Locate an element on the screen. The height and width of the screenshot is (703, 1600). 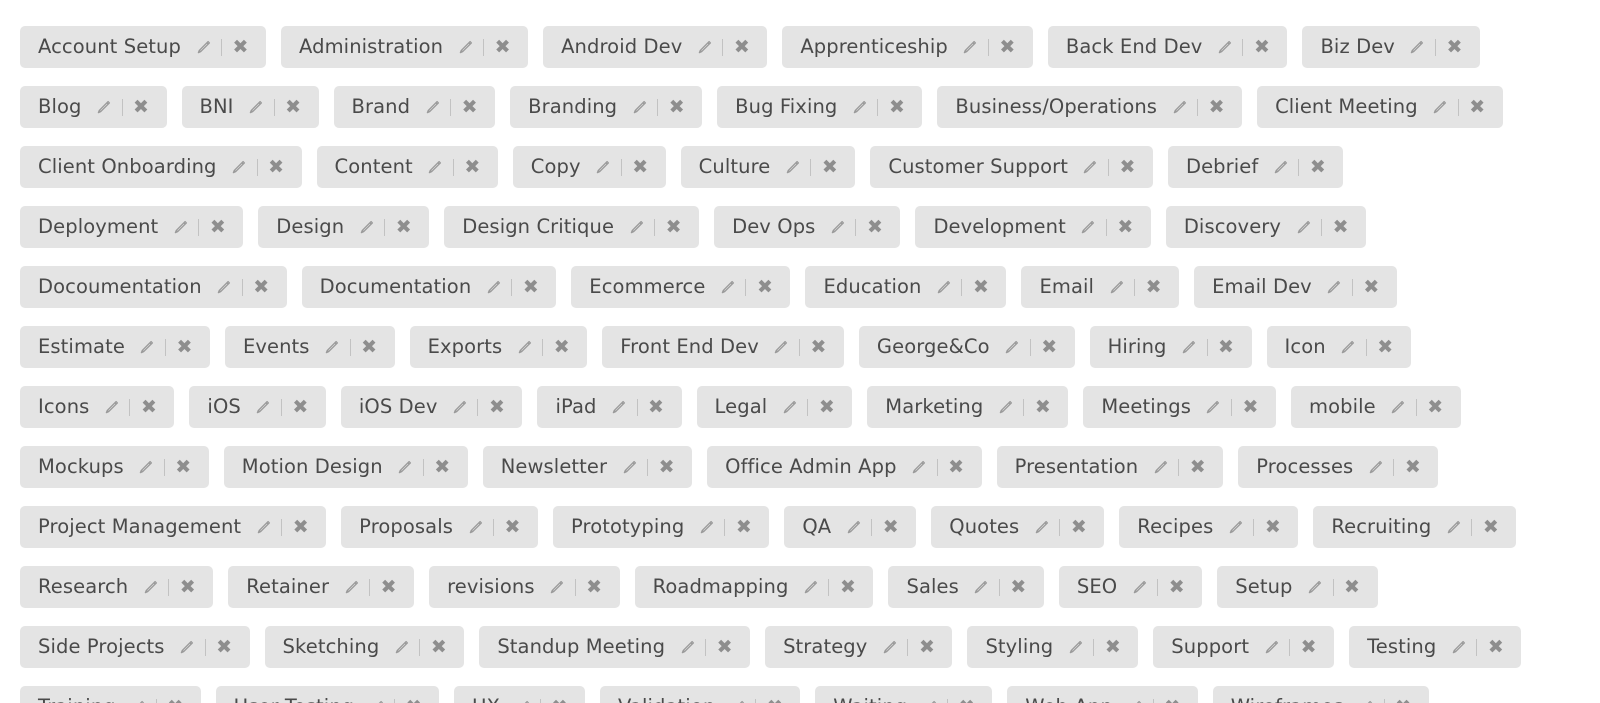
tag-chip: Web App ✖ is located at coordinates (1102, 694).